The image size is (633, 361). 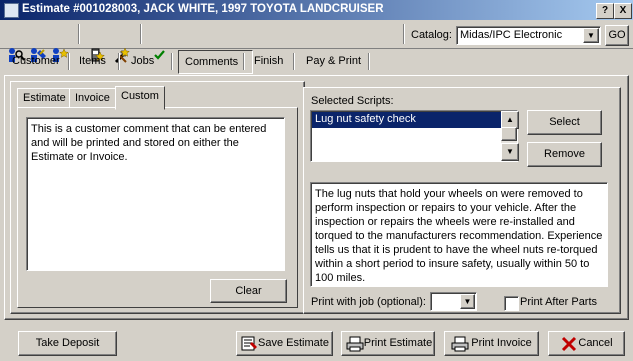 What do you see at coordinates (398, 343) in the screenshot?
I see `print-estimate-label: Print Estimate` at bounding box center [398, 343].